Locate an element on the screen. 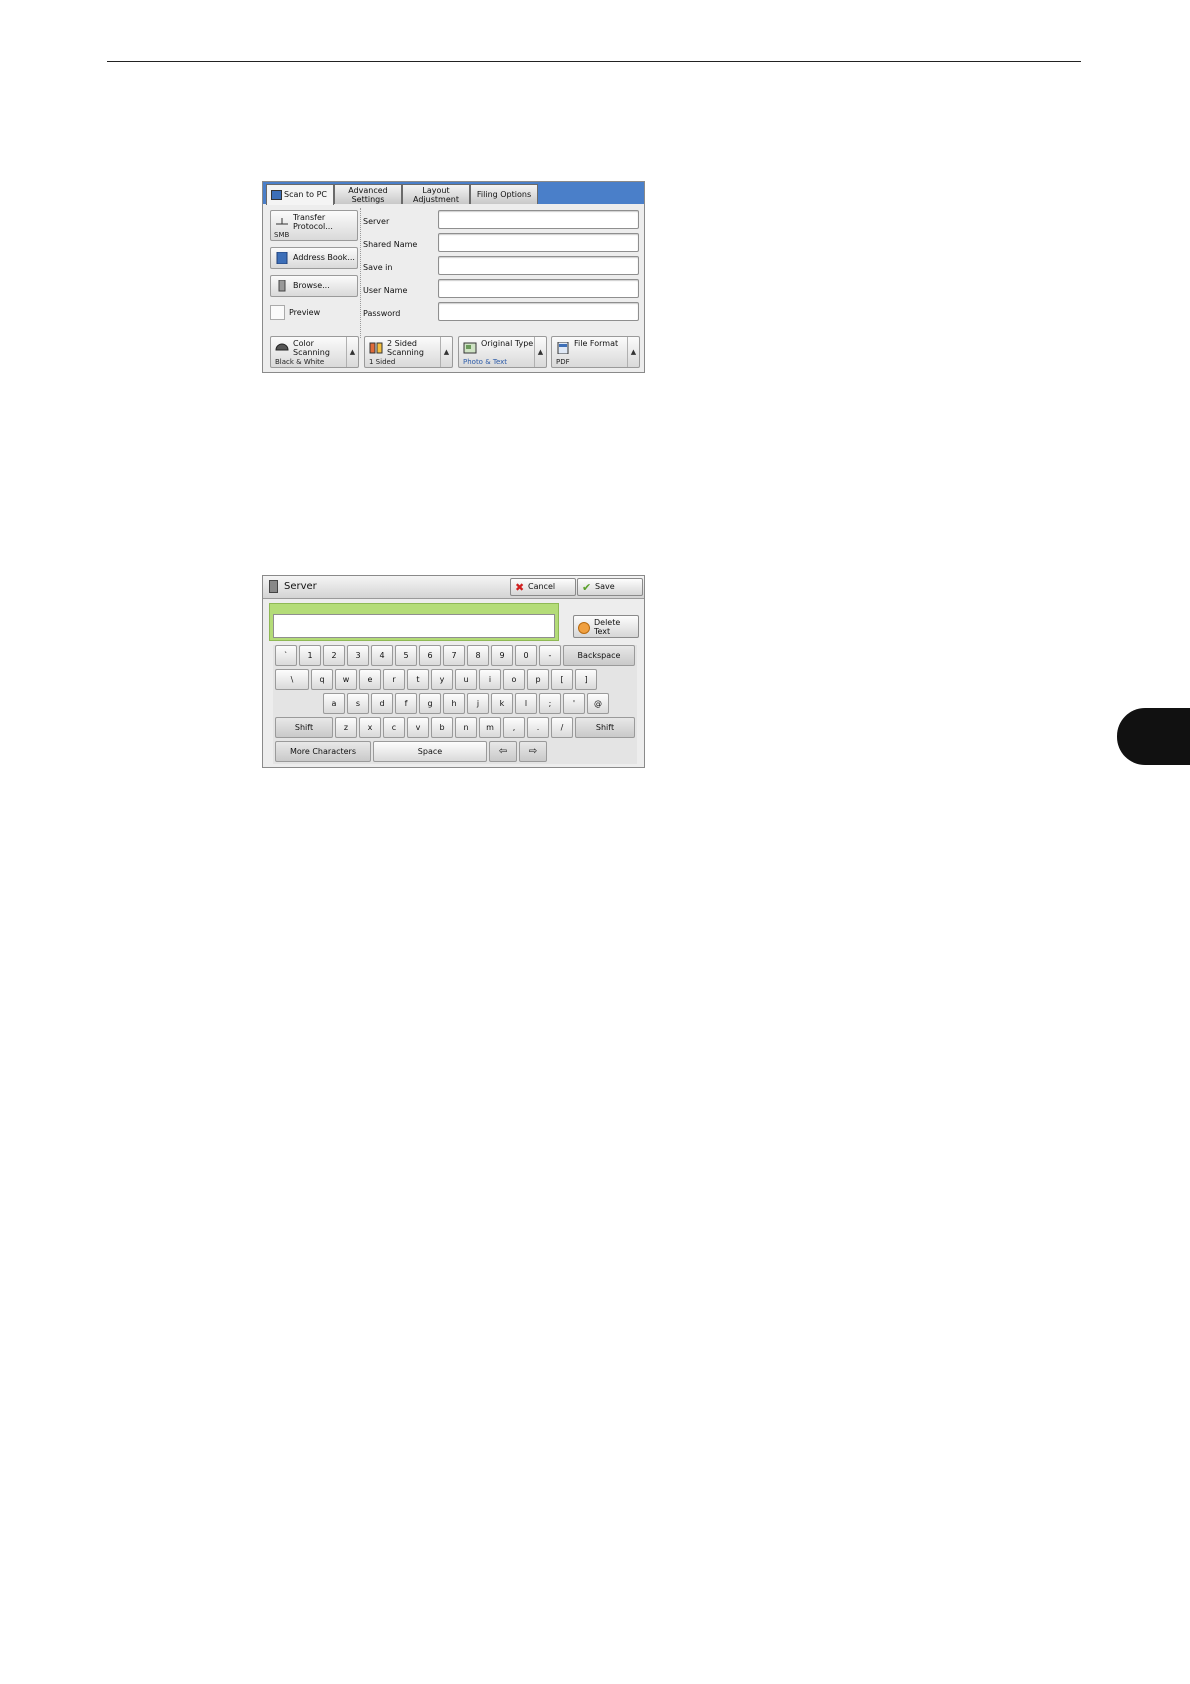  cancel-button: ✖ Cancel is located at coordinates (543, 587).